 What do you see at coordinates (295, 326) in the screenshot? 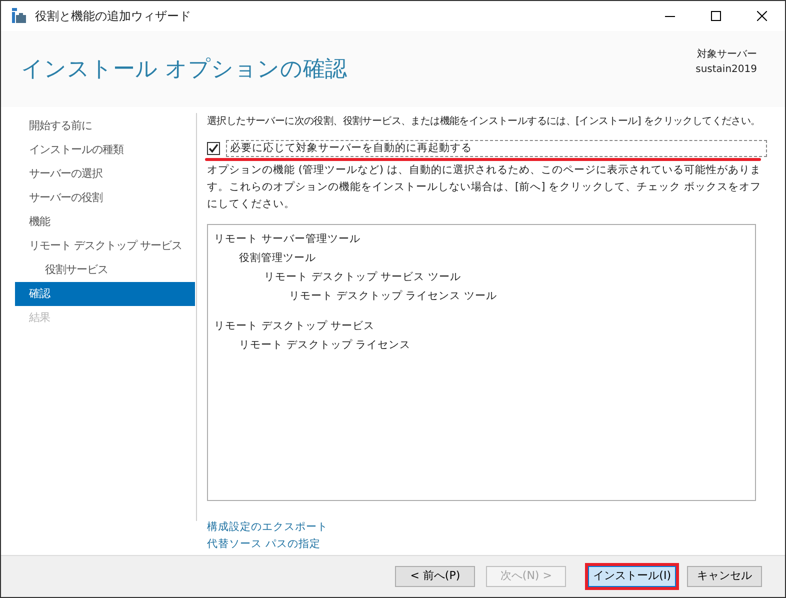
I see `list-entry: リモート デスクトップ サービス` at bounding box center [295, 326].